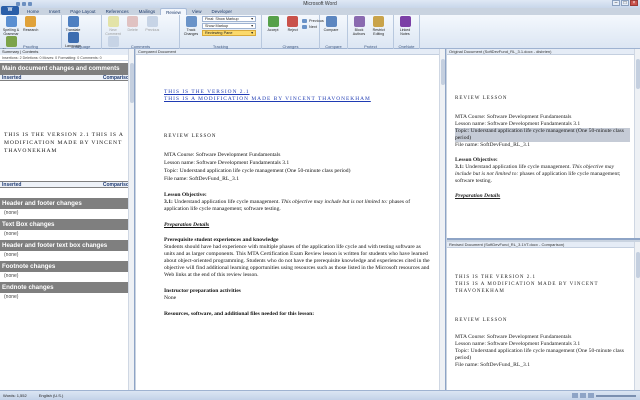 The height and width of the screenshot is (400, 640). What do you see at coordinates (405, 21) in the screenshot?
I see `onenote-icon` at bounding box center [405, 21].